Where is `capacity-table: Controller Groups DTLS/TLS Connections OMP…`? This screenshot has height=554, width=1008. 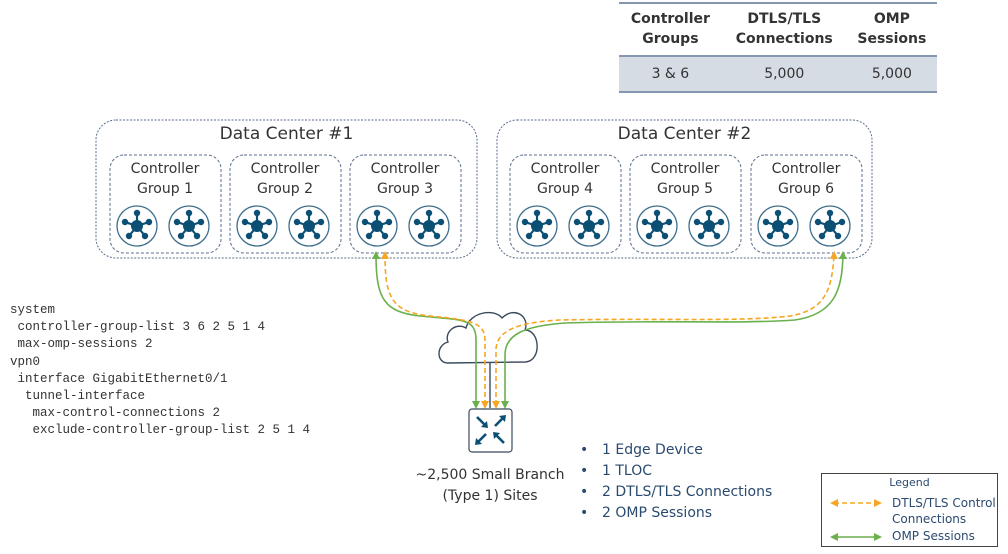
capacity-table: Controller Groups DTLS/TLS Connections OMP… is located at coordinates (778, 47).